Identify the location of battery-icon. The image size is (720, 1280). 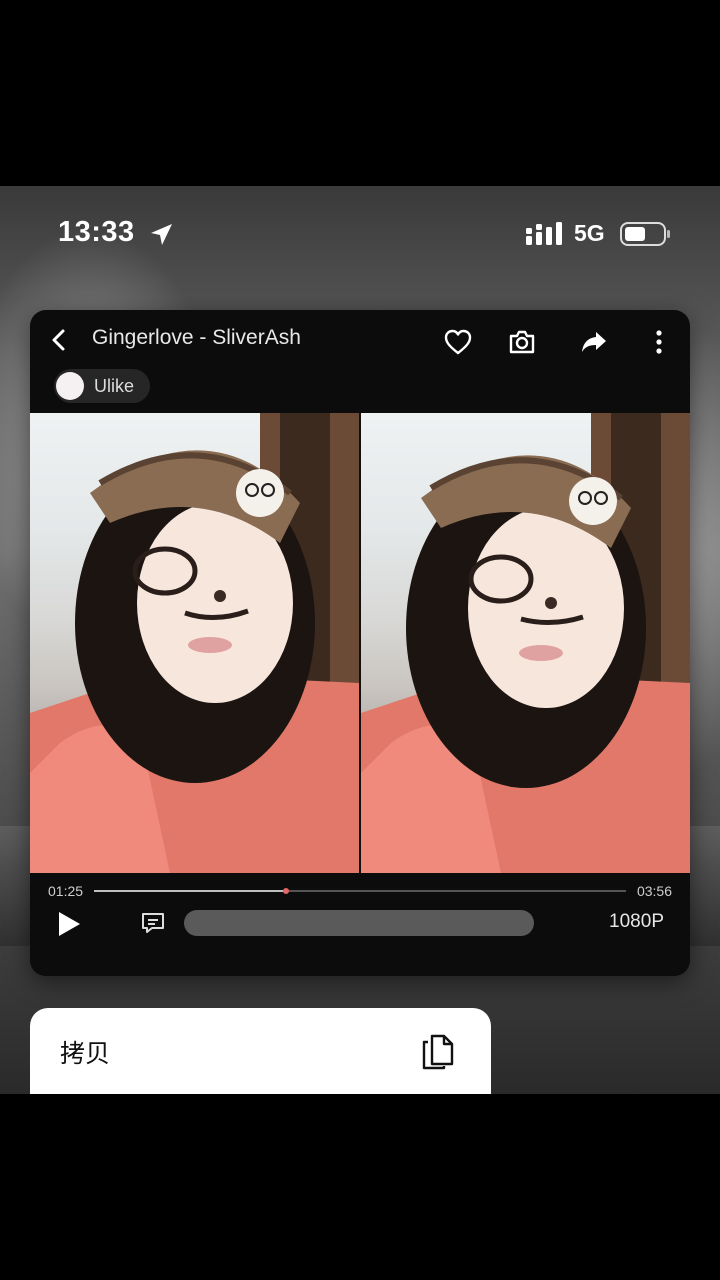
(645, 234).